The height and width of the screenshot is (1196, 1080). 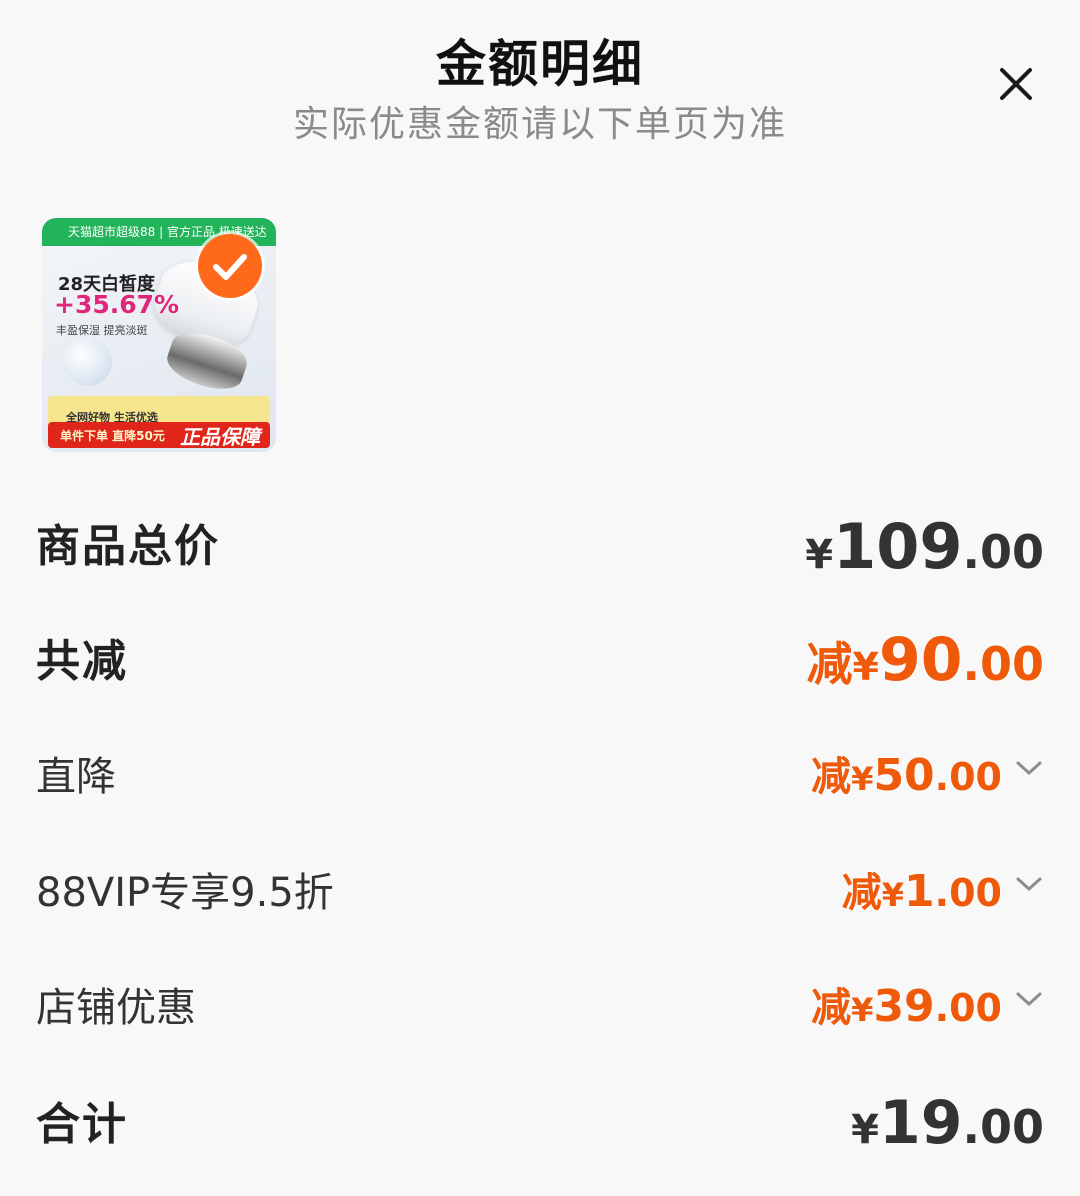 I want to click on row-vip-discount: 88VIP专享9.5折 减¥1.00, so click(x=540, y=889).